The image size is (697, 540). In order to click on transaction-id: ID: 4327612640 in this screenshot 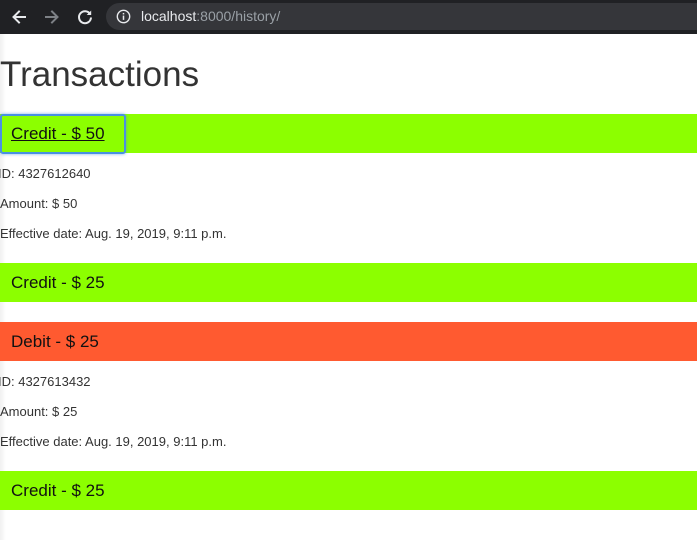, I will do `click(45, 173)`.